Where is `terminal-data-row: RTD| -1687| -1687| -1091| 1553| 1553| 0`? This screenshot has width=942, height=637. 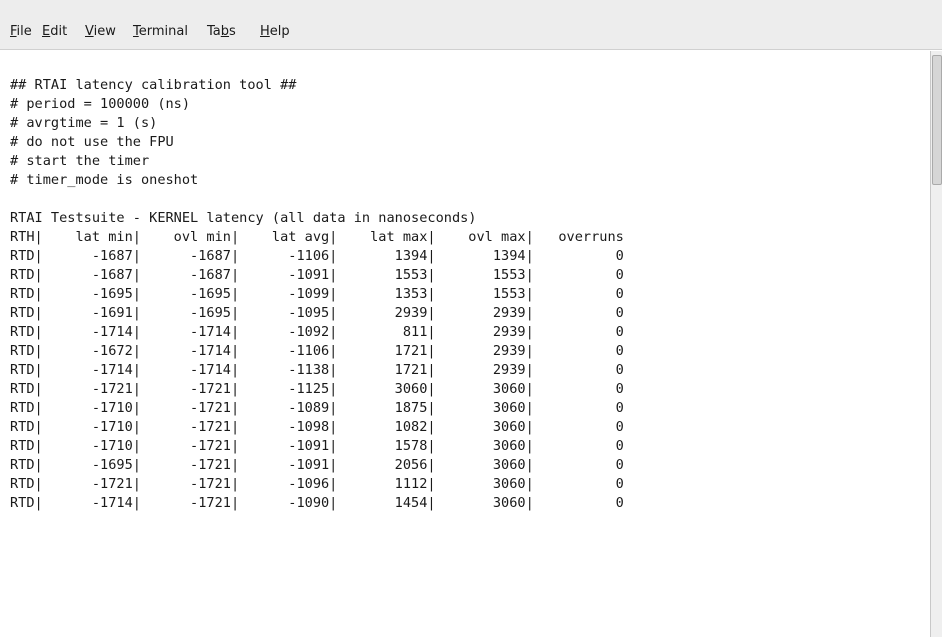
terminal-data-row: RTD| -1687| -1687| -1091| 1553| 1553| 0 is located at coordinates (317, 275).